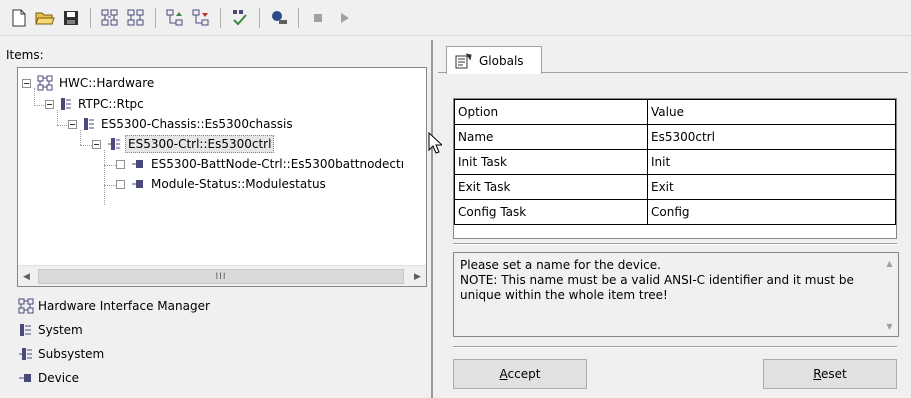  I want to click on splitter-bar, so click(432, 219).